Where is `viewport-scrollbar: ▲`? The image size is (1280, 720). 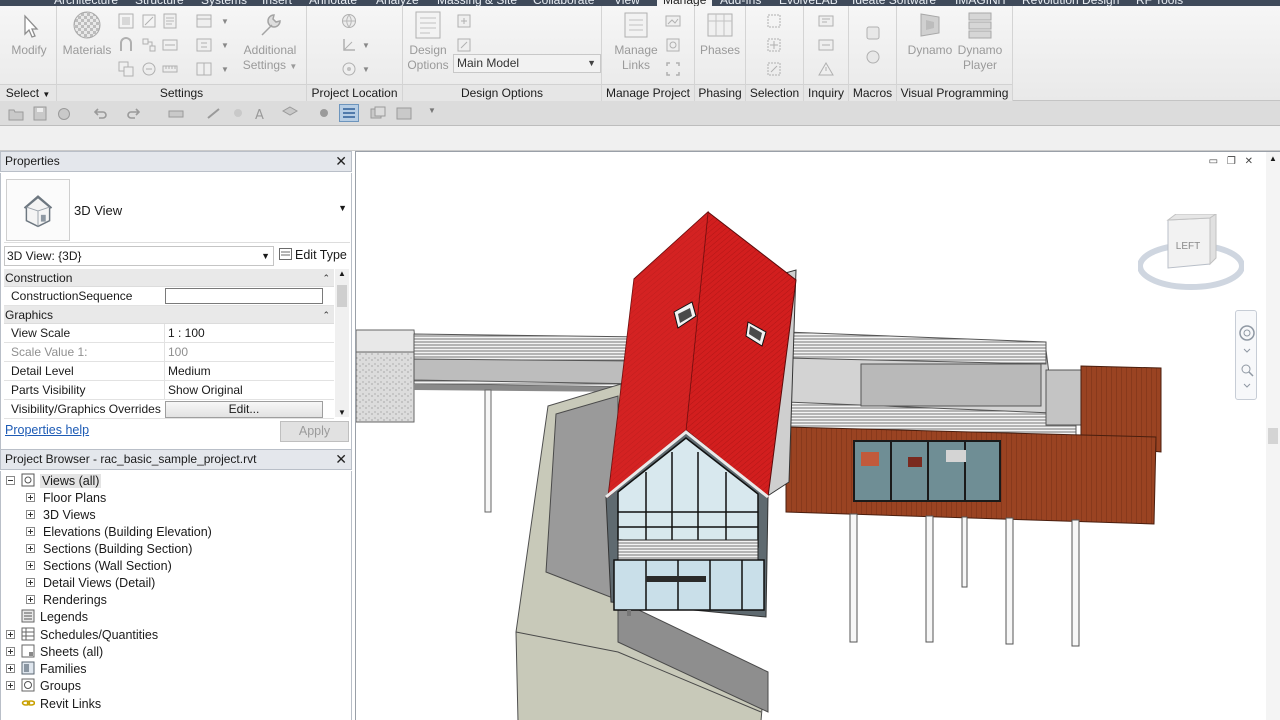
viewport-scrollbar: ▲ is located at coordinates (1273, 436).